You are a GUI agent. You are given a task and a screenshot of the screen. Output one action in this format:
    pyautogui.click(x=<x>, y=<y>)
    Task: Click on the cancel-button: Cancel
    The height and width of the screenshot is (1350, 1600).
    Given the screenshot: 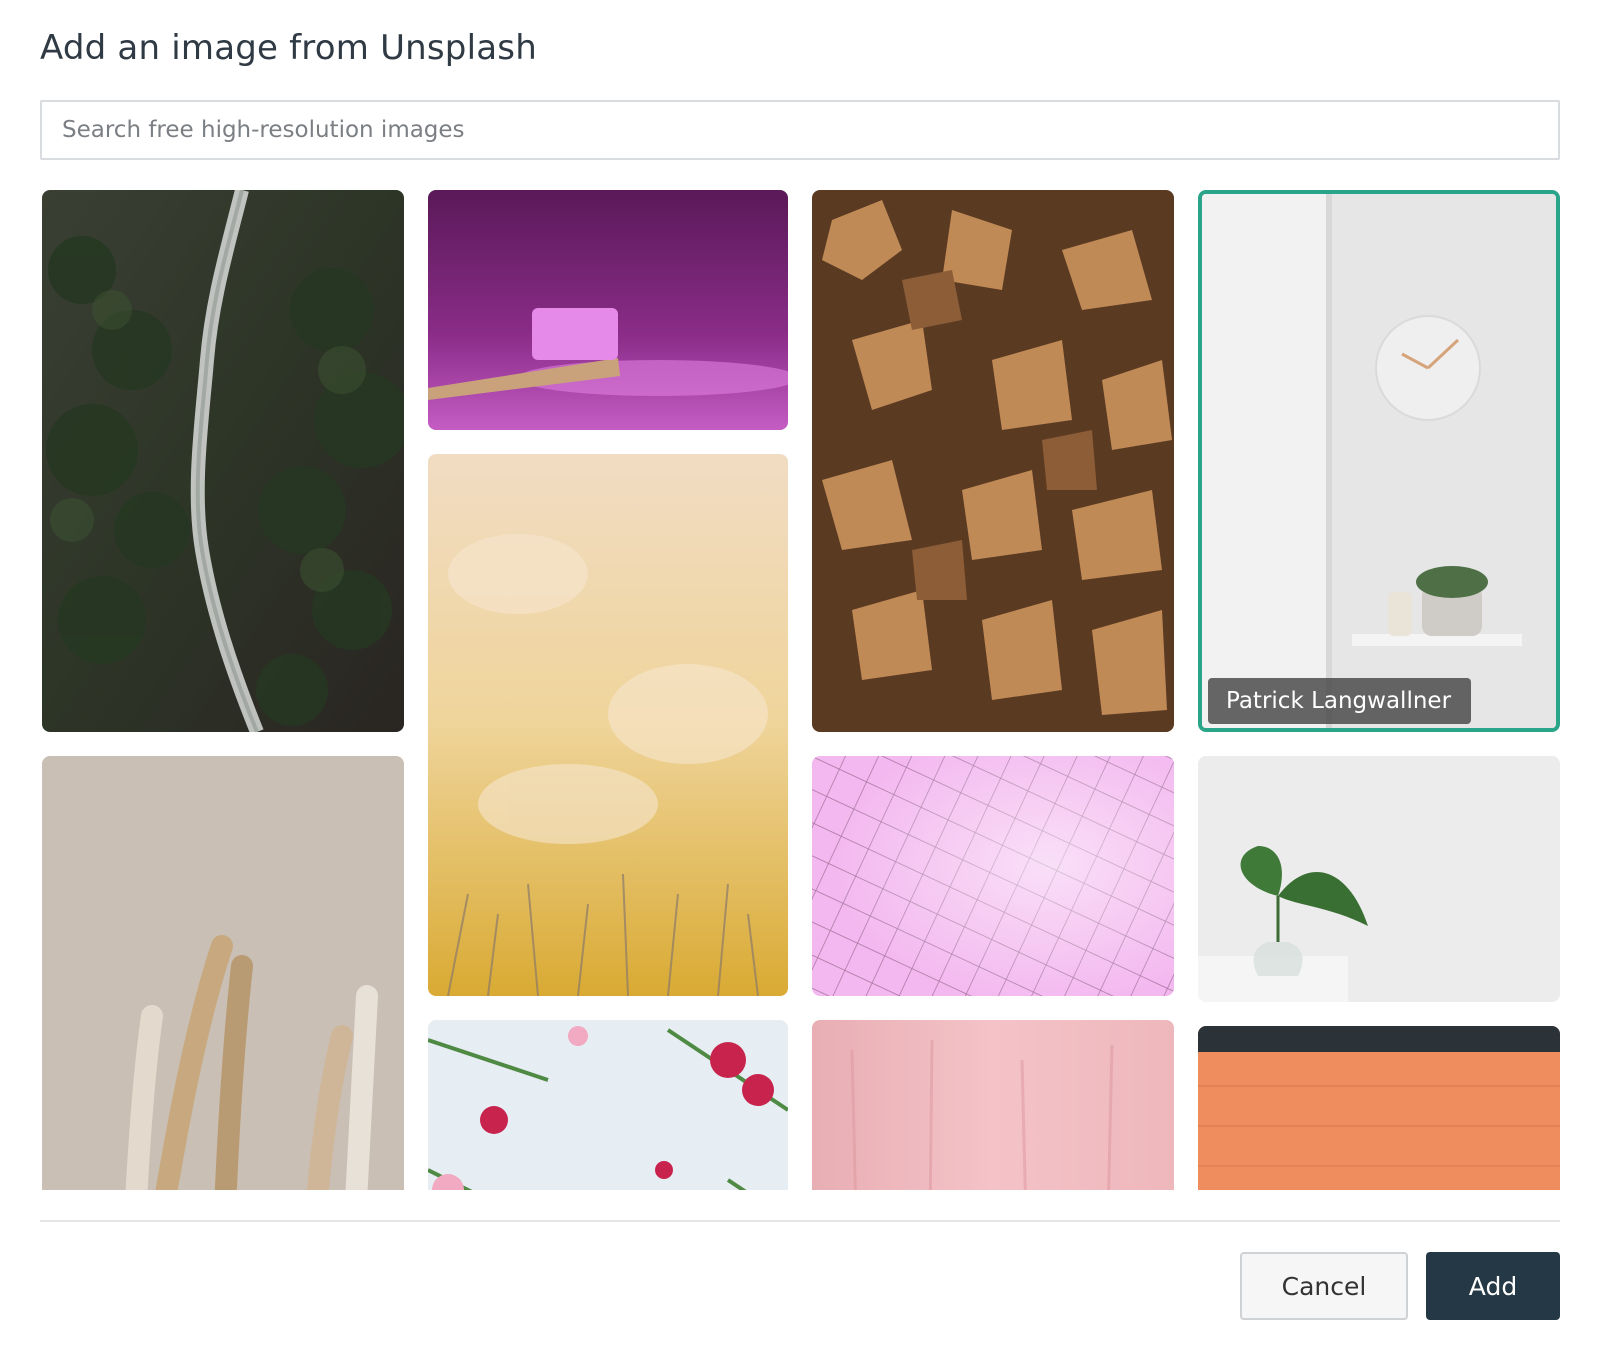 What is the action you would take?
    pyautogui.click(x=1324, y=1286)
    